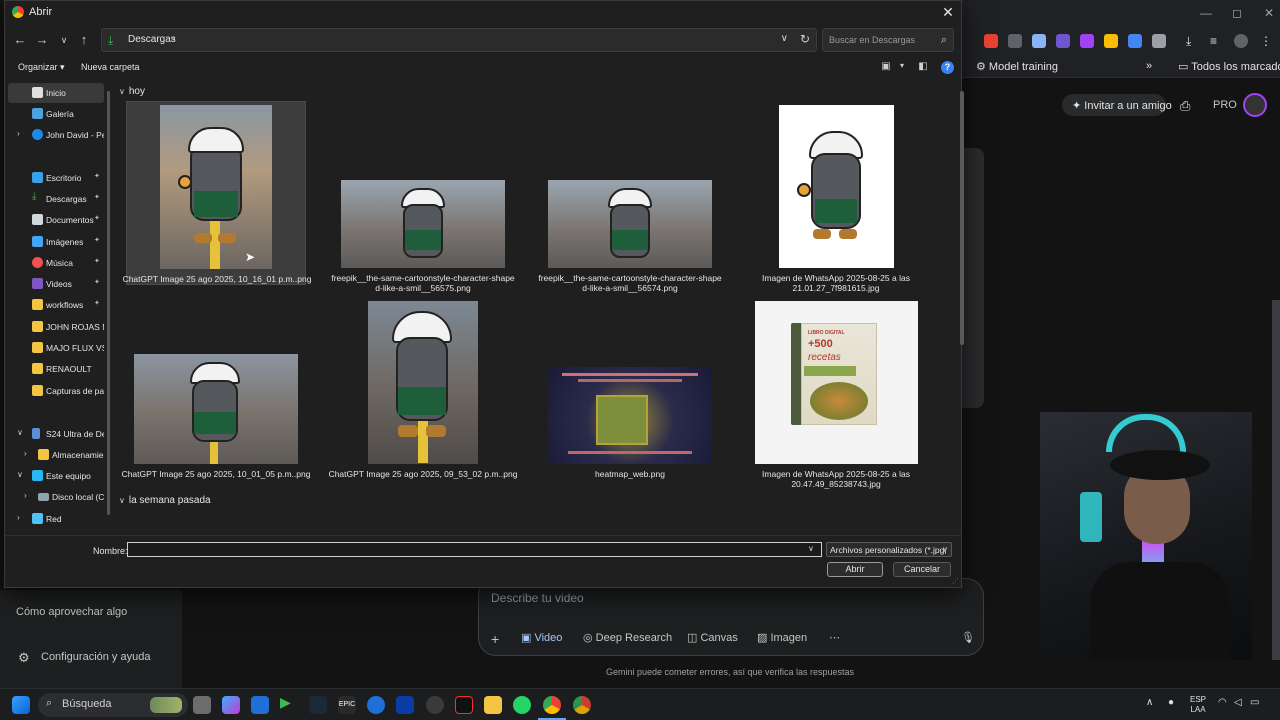 Image resolution: width=1280 pixels, height=720 pixels. Describe the element at coordinates (1149, 703) in the screenshot. I see `tray-chevron-icon: ∧` at that location.